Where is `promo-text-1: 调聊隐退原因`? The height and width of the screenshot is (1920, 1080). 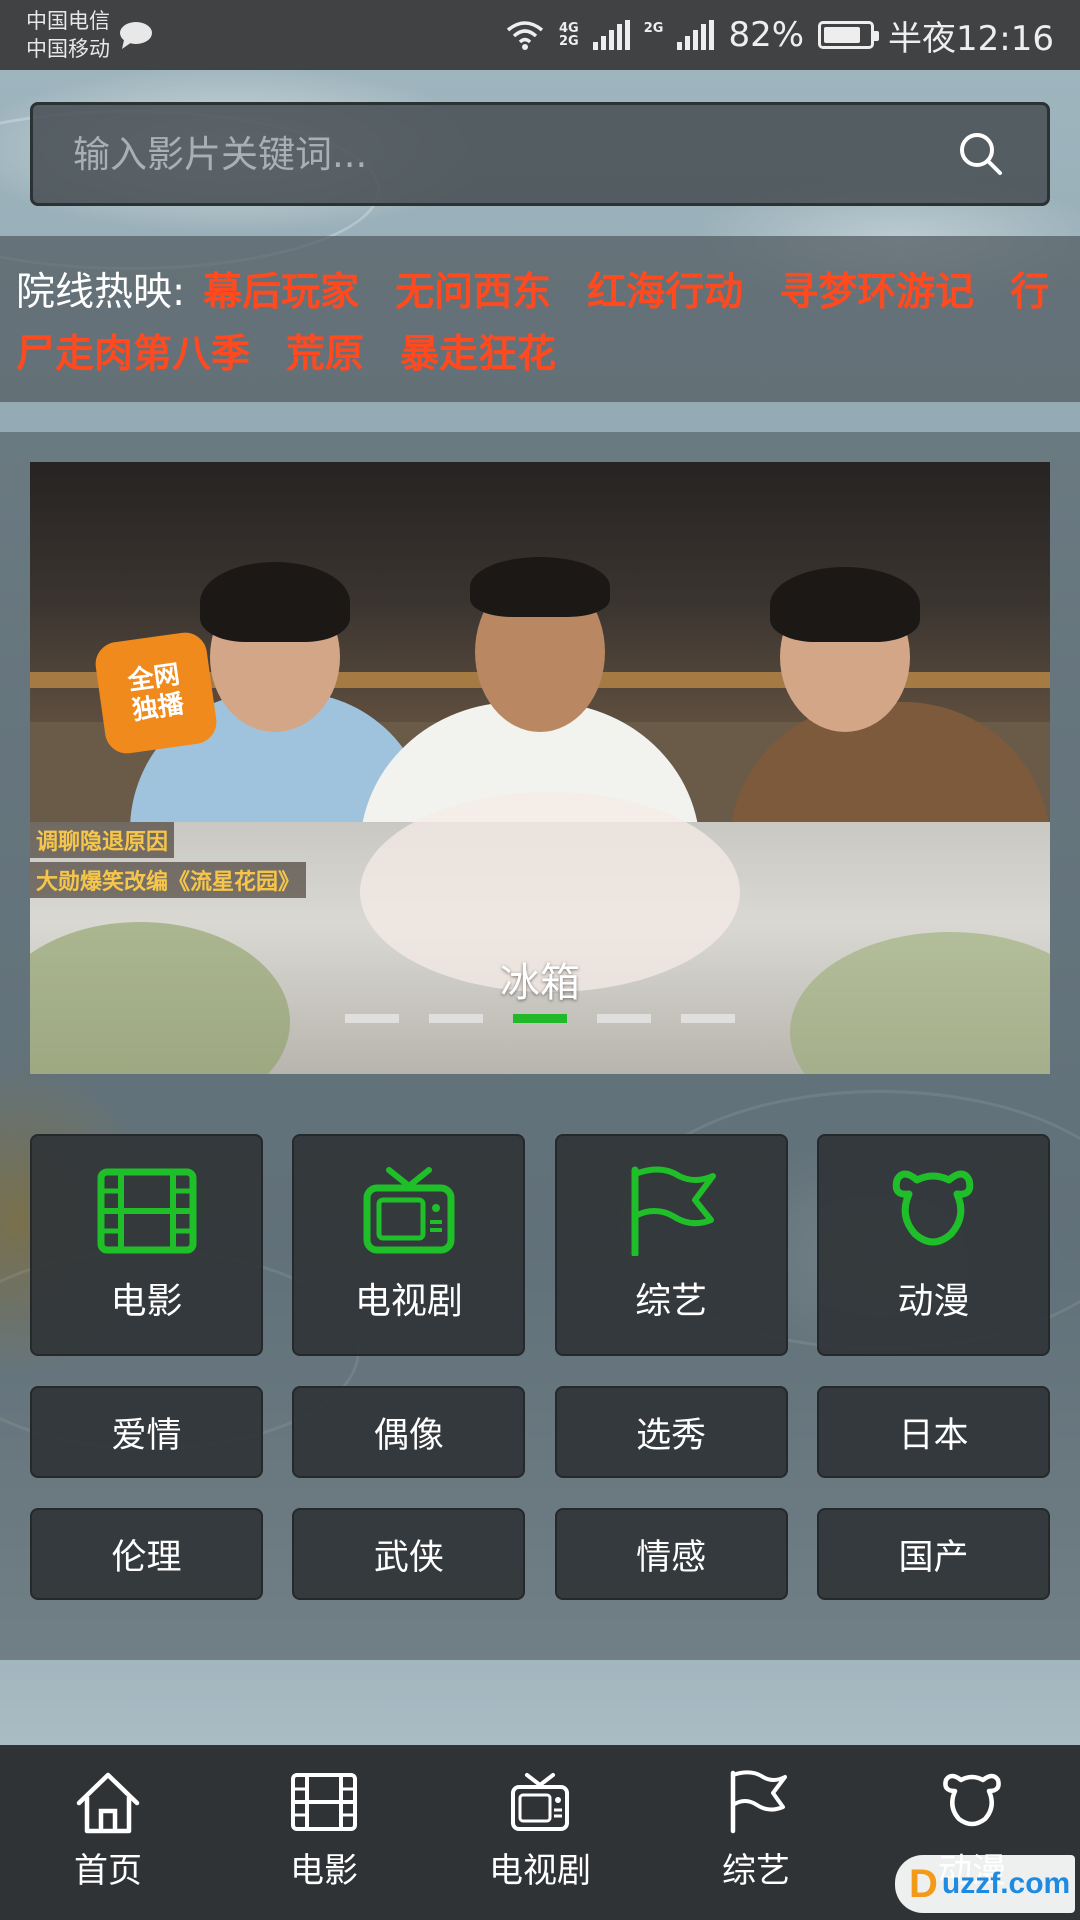
promo-text-1: 调聊隐退原因 is located at coordinates (102, 840).